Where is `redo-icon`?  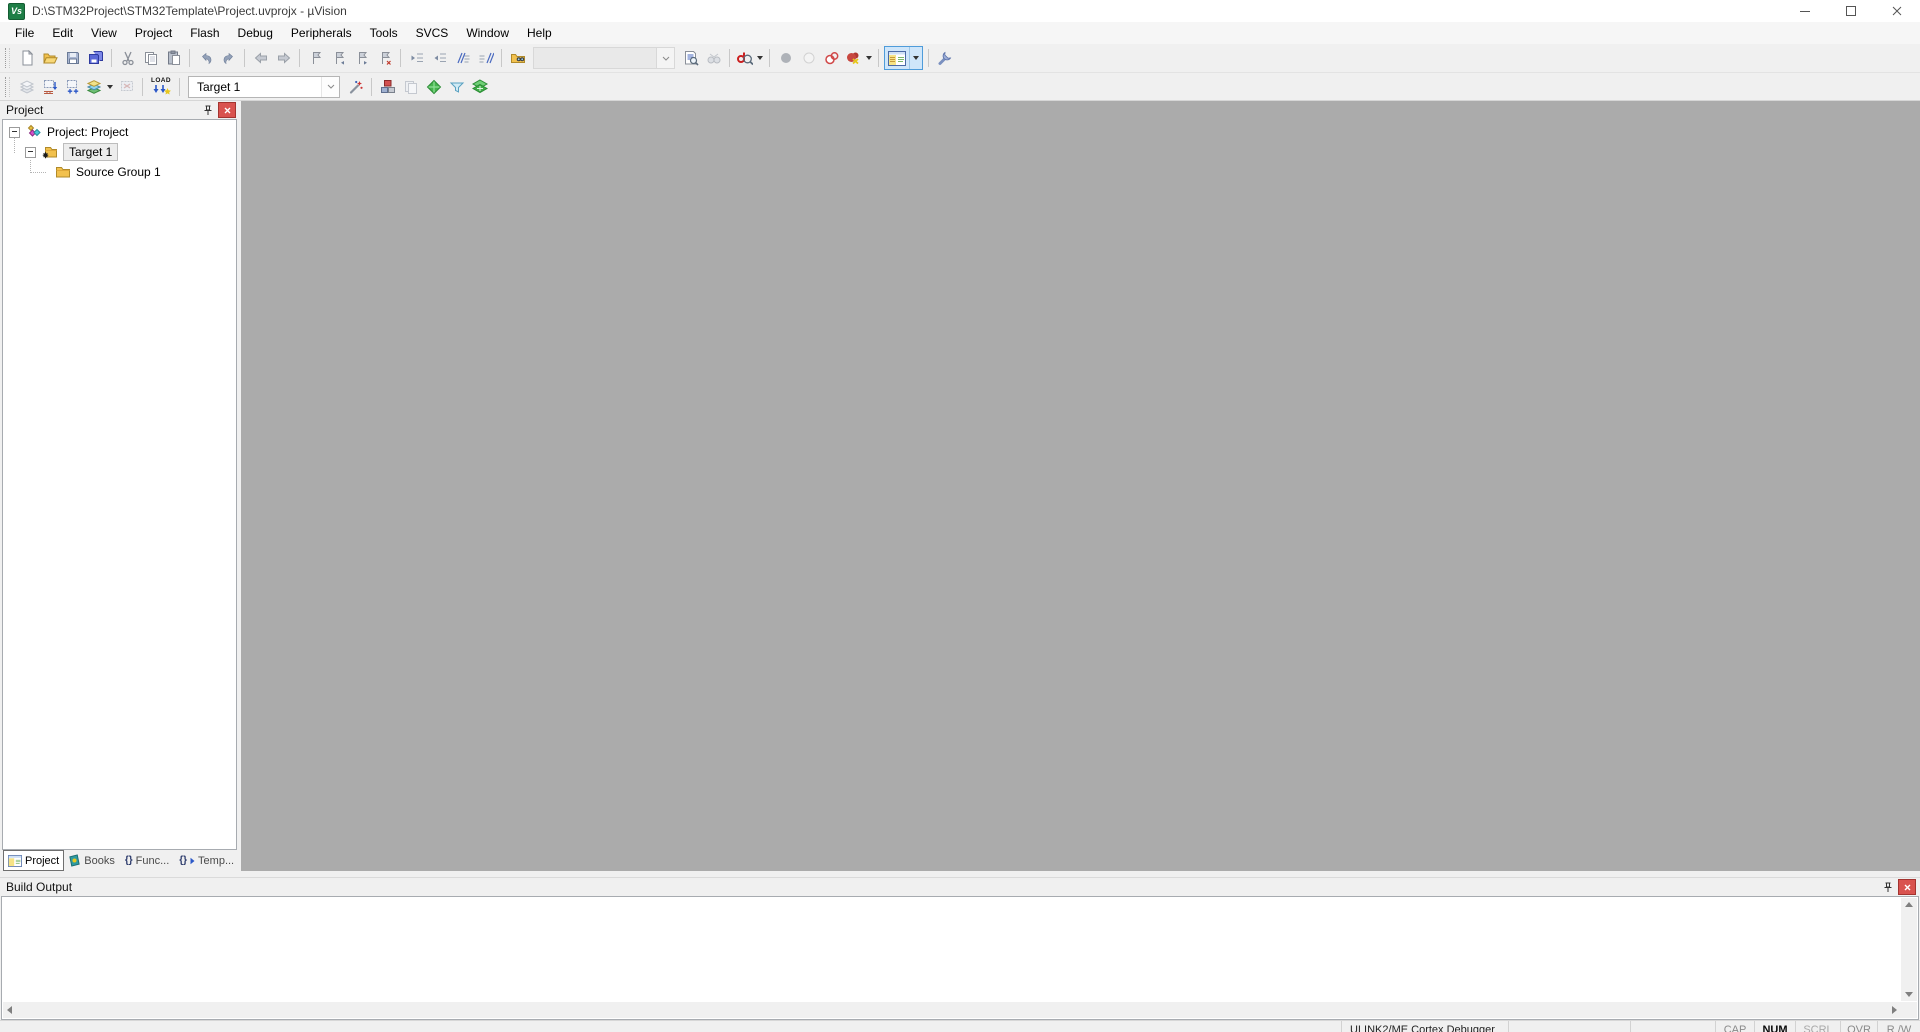
redo-icon is located at coordinates (228, 58).